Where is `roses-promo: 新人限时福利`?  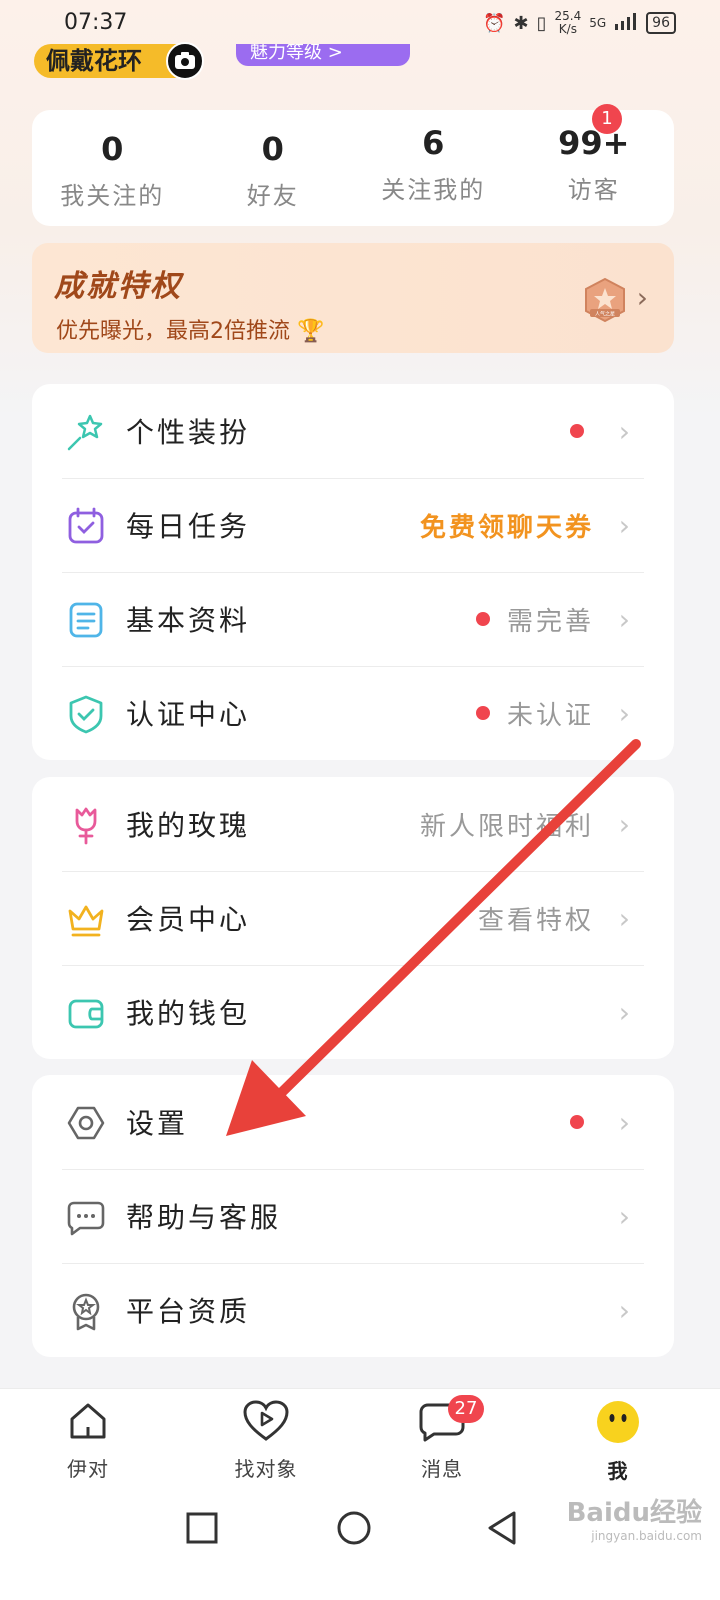 roses-promo: 新人限时福利 is located at coordinates (506, 826).